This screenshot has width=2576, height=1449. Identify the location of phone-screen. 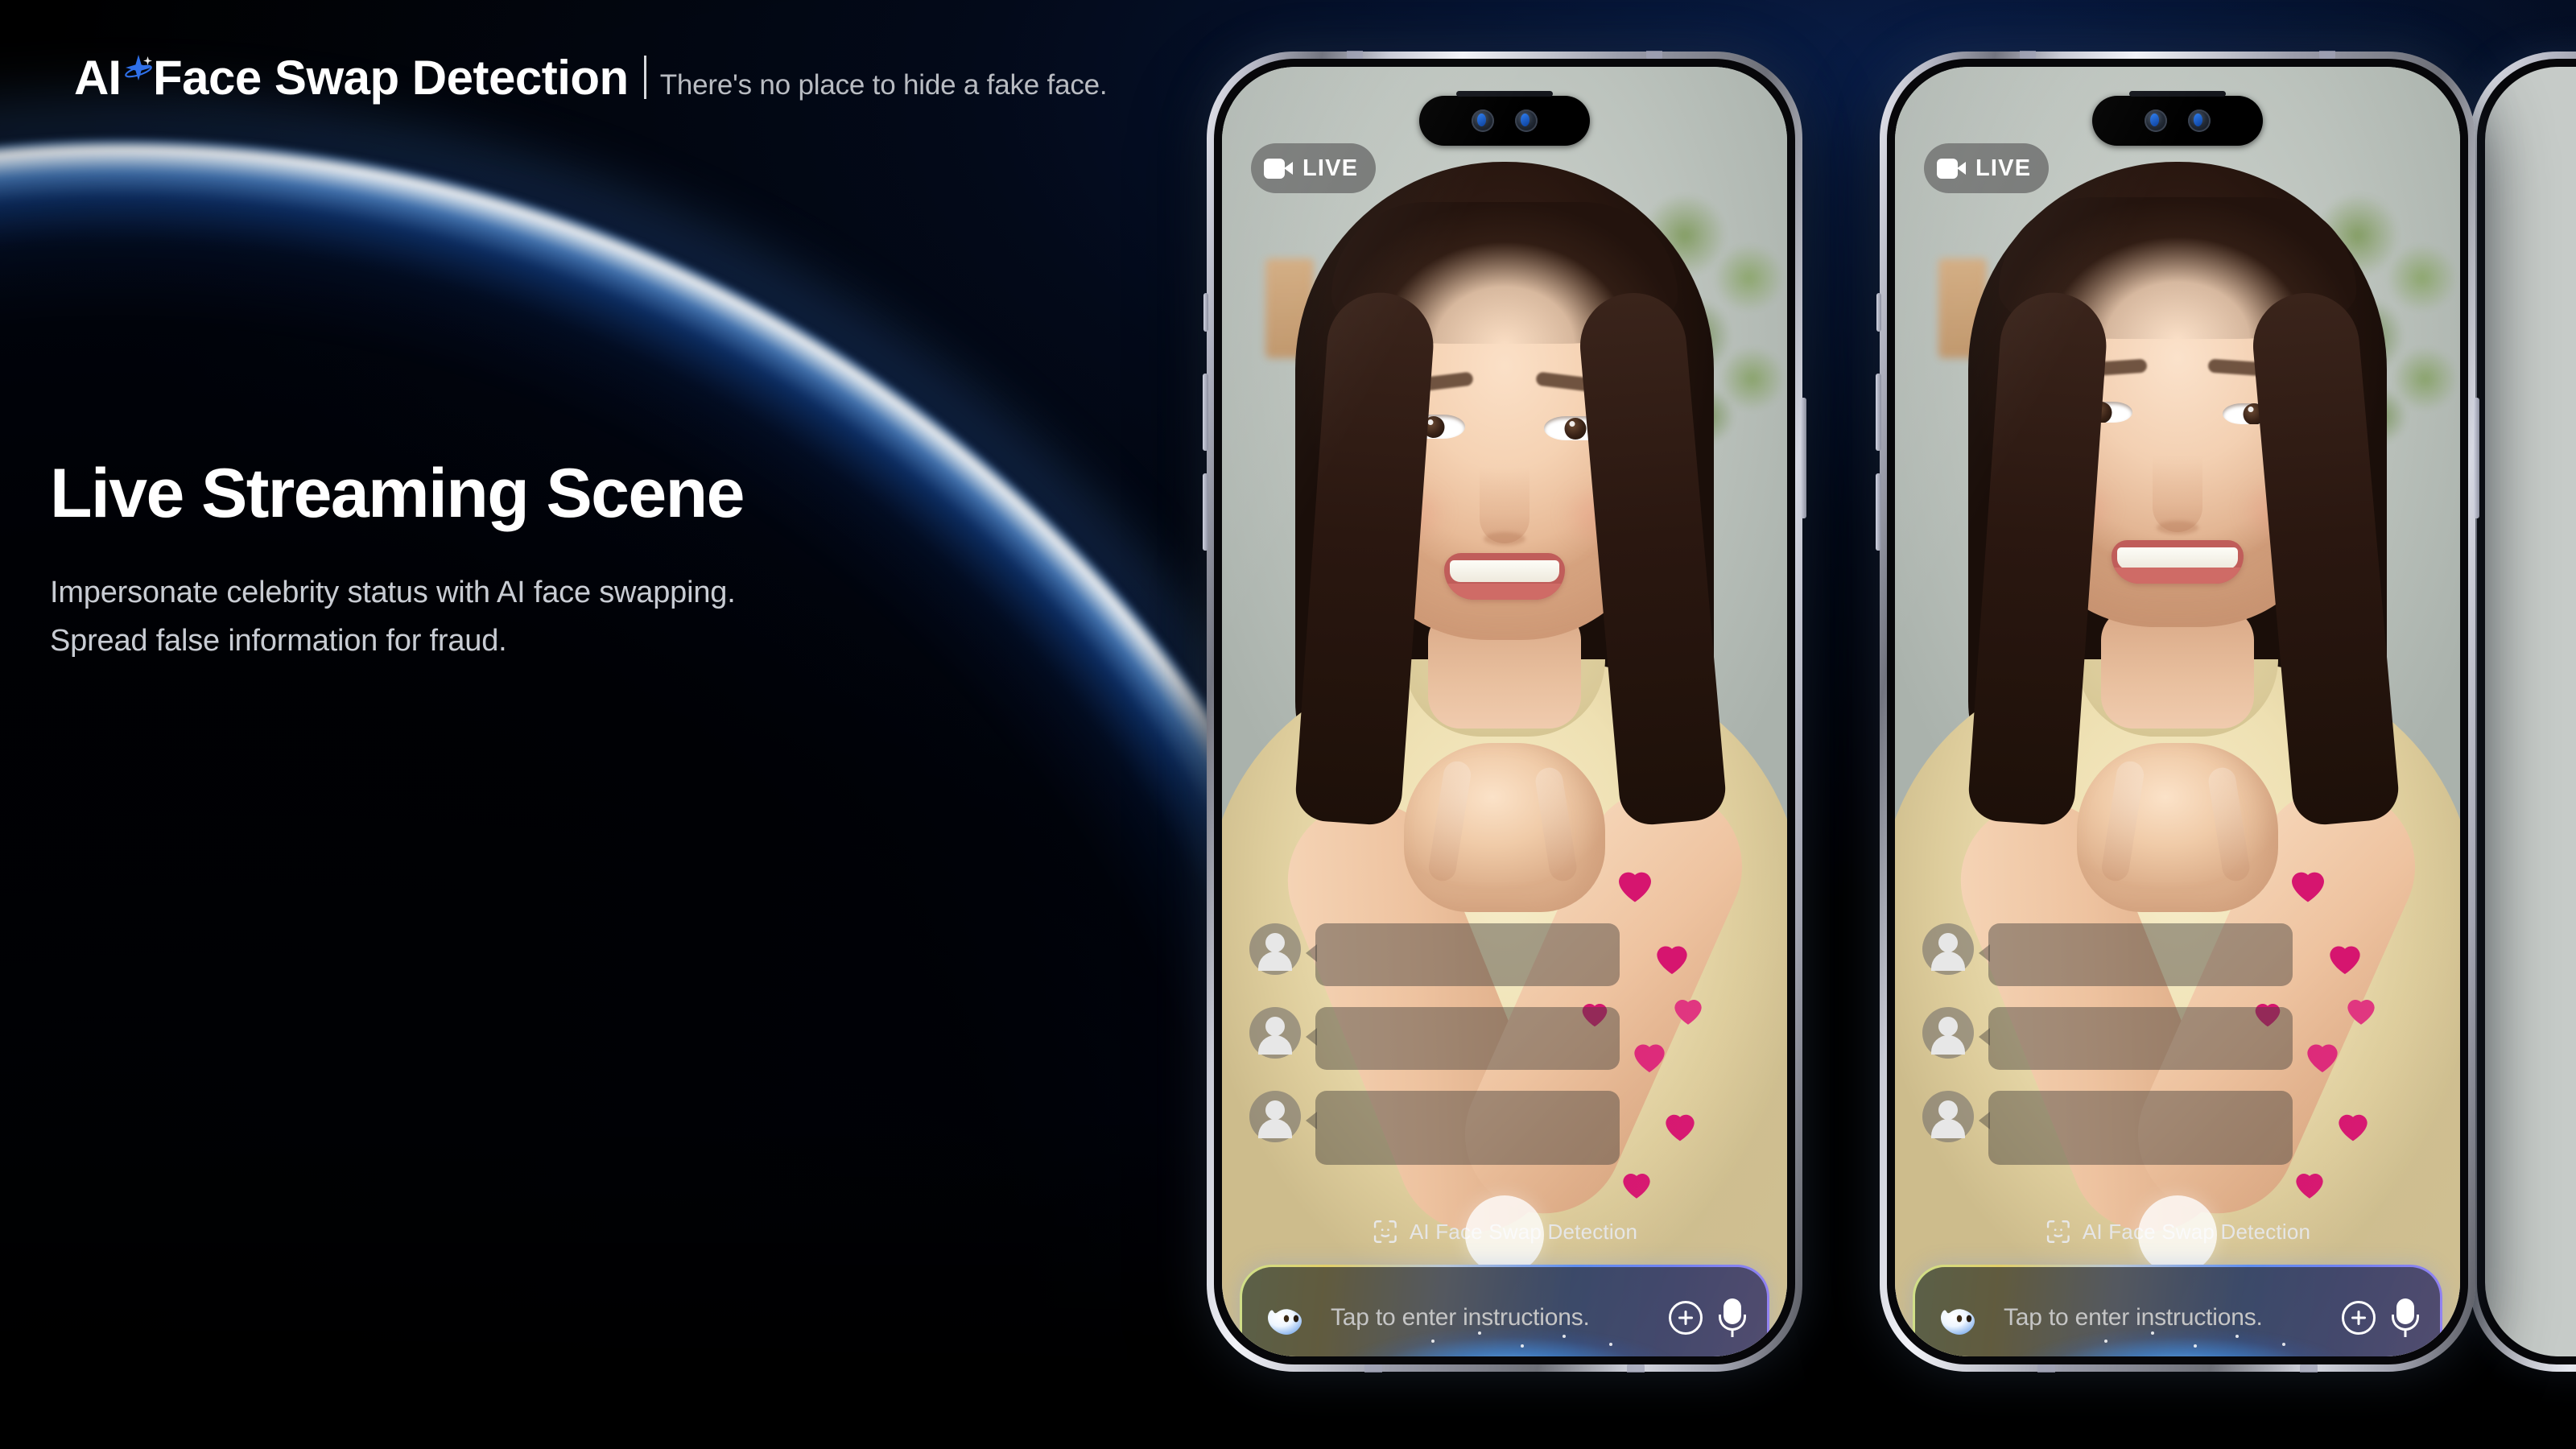
(2530, 711).